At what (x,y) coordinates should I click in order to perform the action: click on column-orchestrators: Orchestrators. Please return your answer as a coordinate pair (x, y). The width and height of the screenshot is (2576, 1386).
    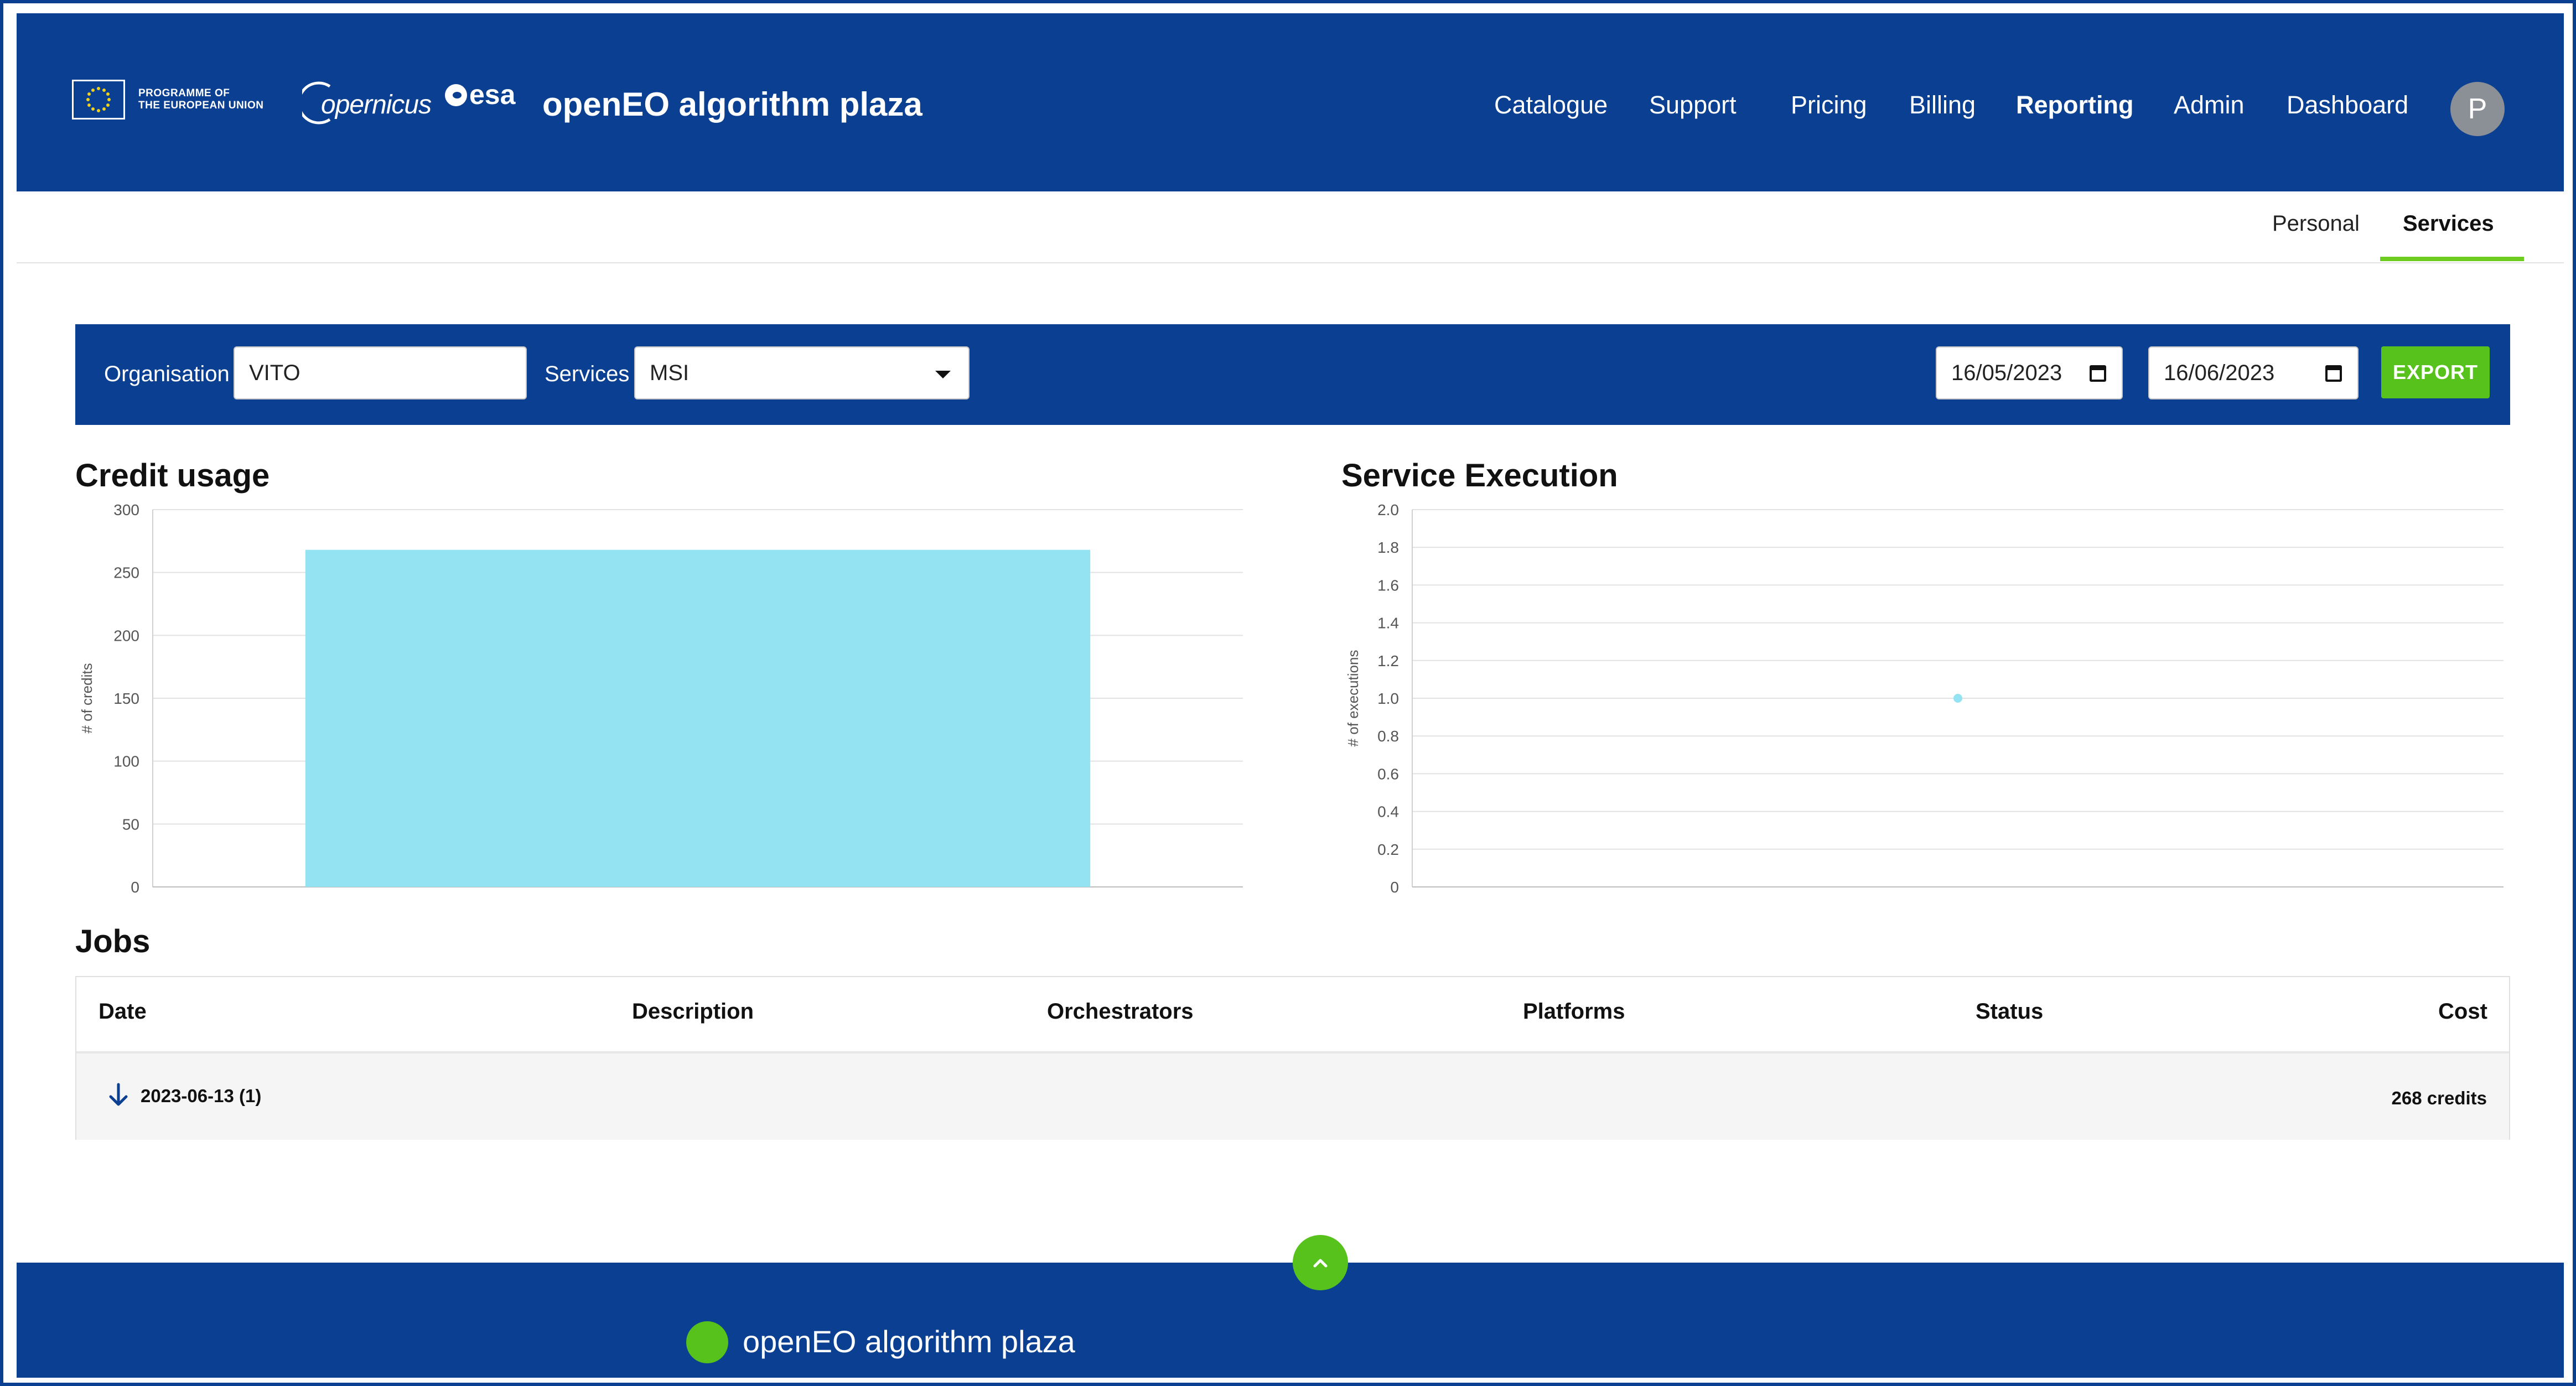
    Looking at the image, I should click on (1120, 1011).